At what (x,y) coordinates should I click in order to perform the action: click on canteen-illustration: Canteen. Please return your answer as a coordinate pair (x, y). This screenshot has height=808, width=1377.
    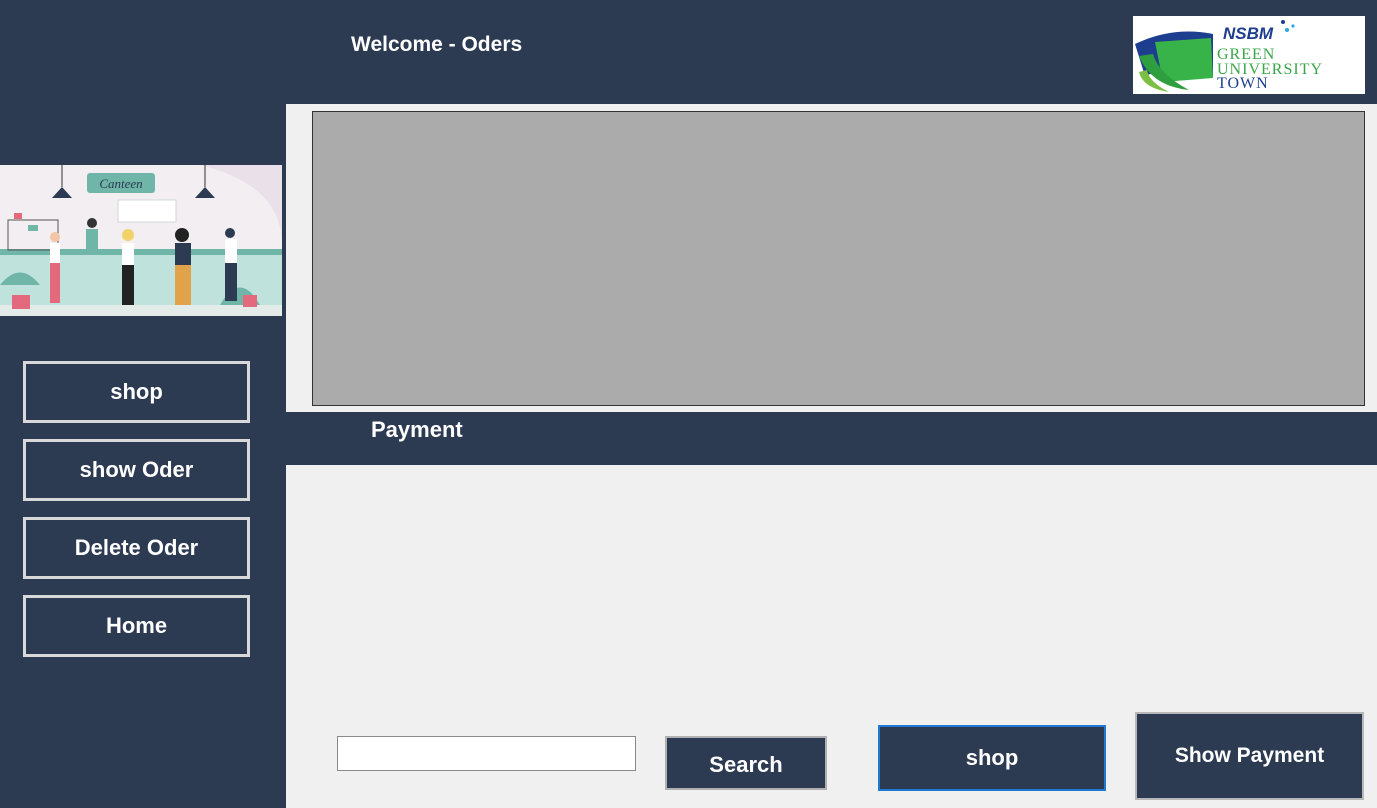
    Looking at the image, I should click on (141, 240).